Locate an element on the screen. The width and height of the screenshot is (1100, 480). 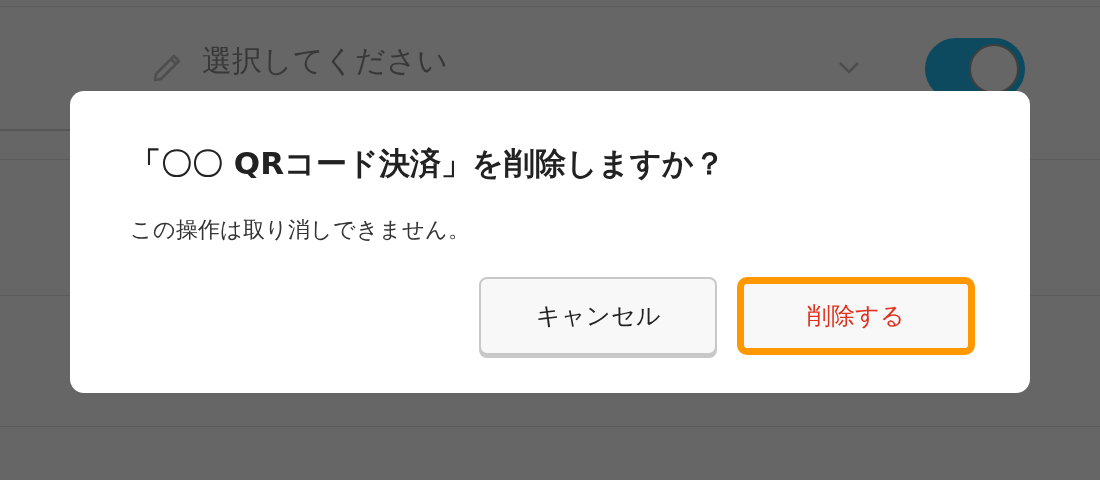
dialog-message: この操作は取り消しできません。 is located at coordinates (300, 230).